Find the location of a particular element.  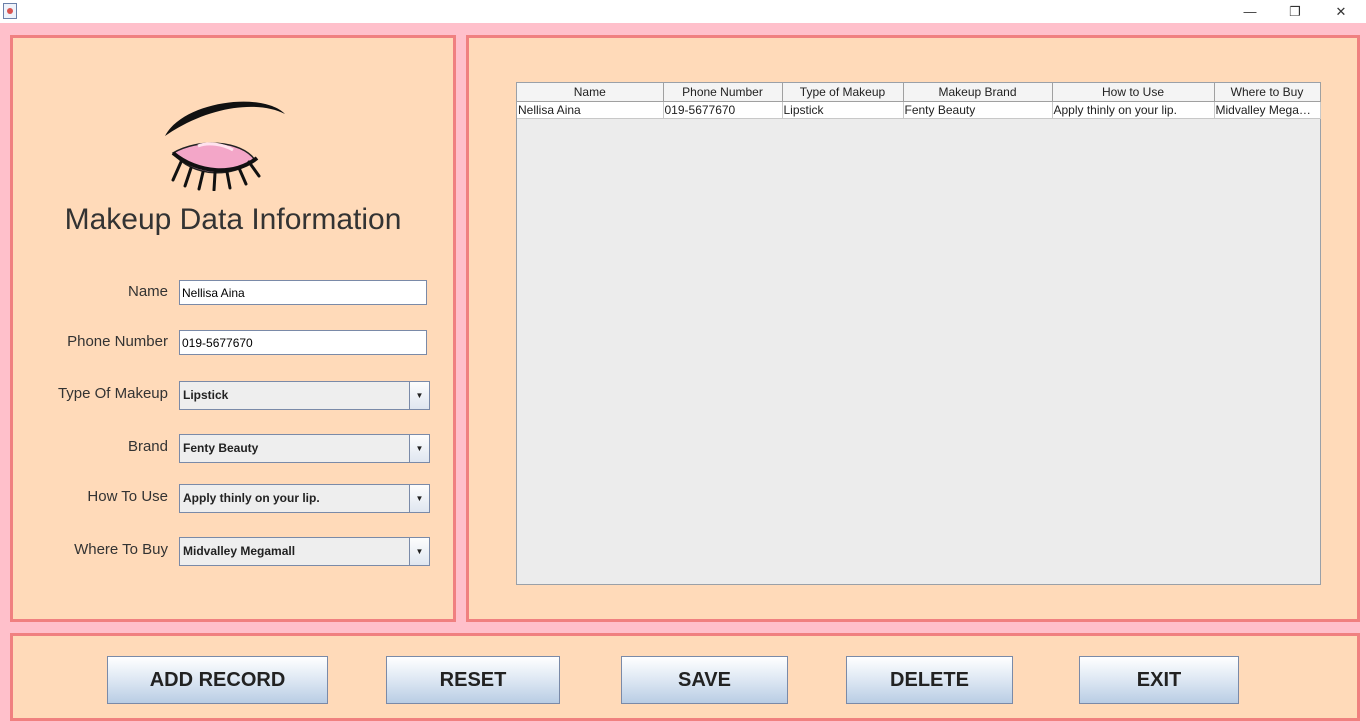

where-to-buy-selected: Midvalley Megamall is located at coordinates (239, 551).